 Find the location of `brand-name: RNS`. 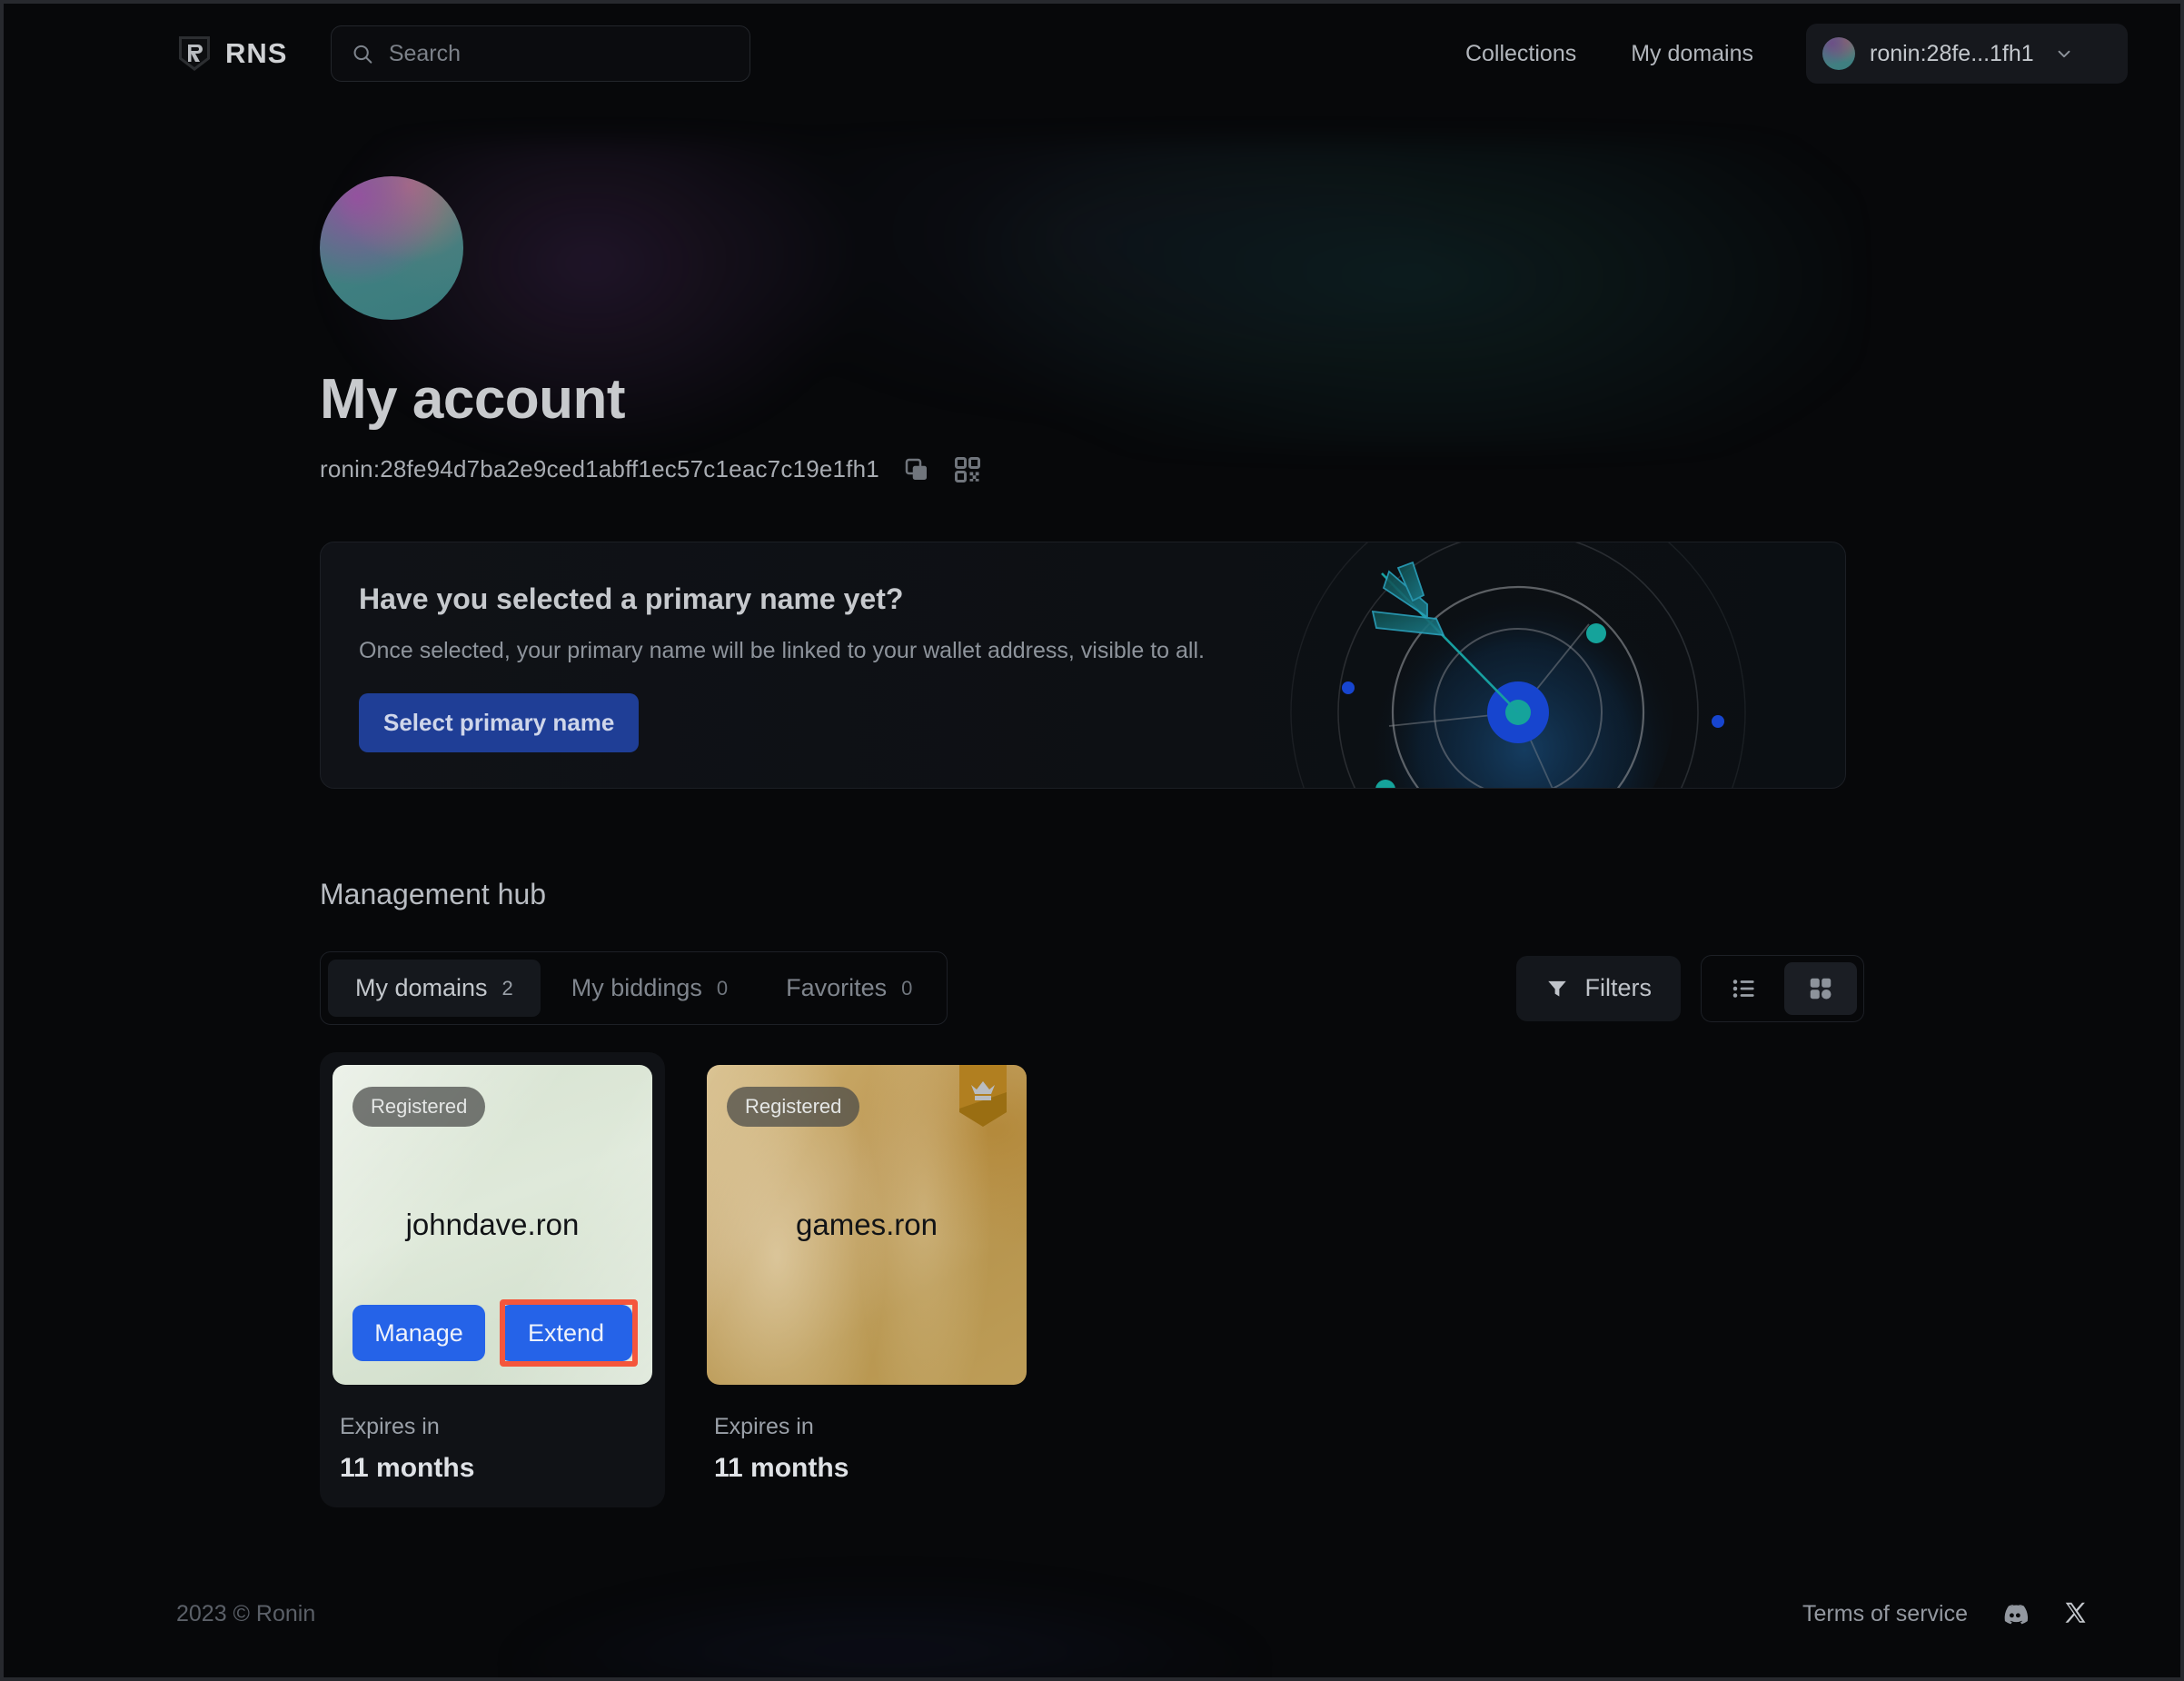

brand-name: RNS is located at coordinates (256, 53).